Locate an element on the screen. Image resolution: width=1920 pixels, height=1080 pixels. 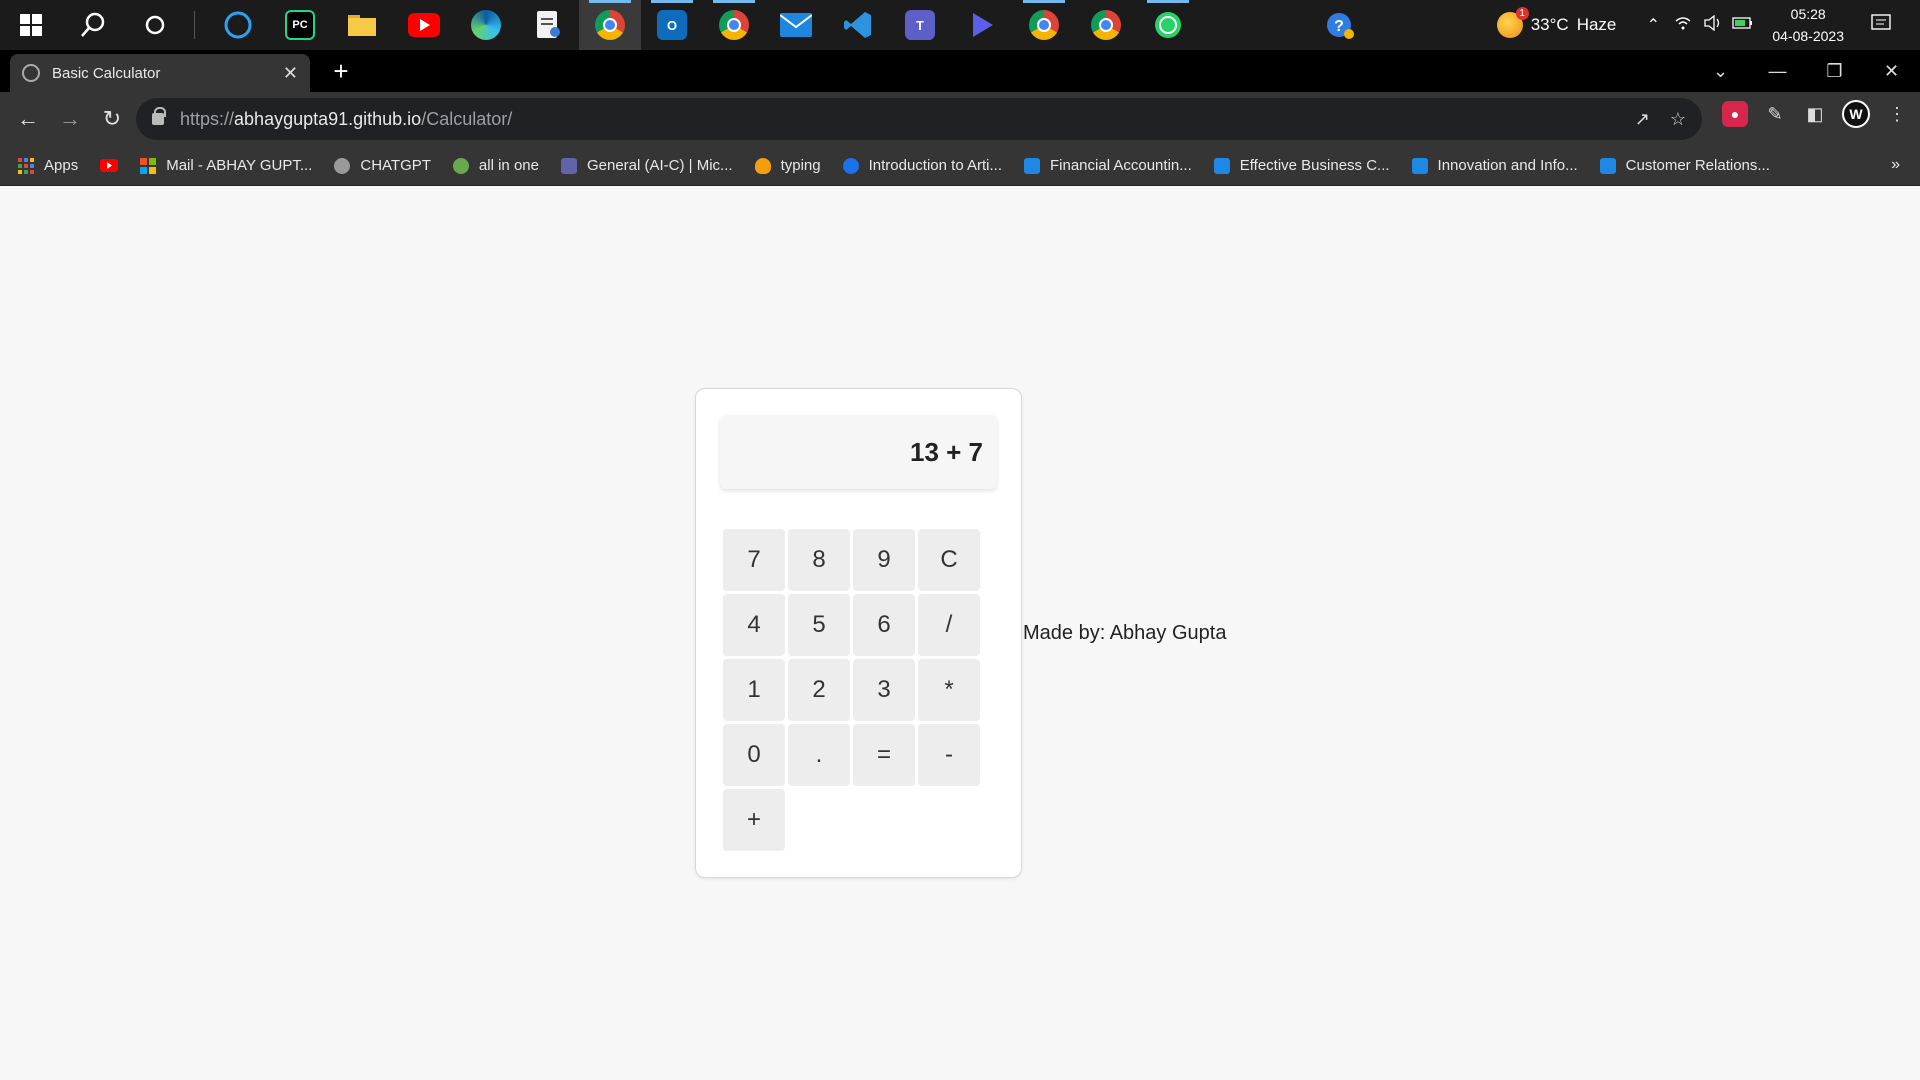
weather-widget: 1 33°C Haze is located at coordinates (1556, 22).